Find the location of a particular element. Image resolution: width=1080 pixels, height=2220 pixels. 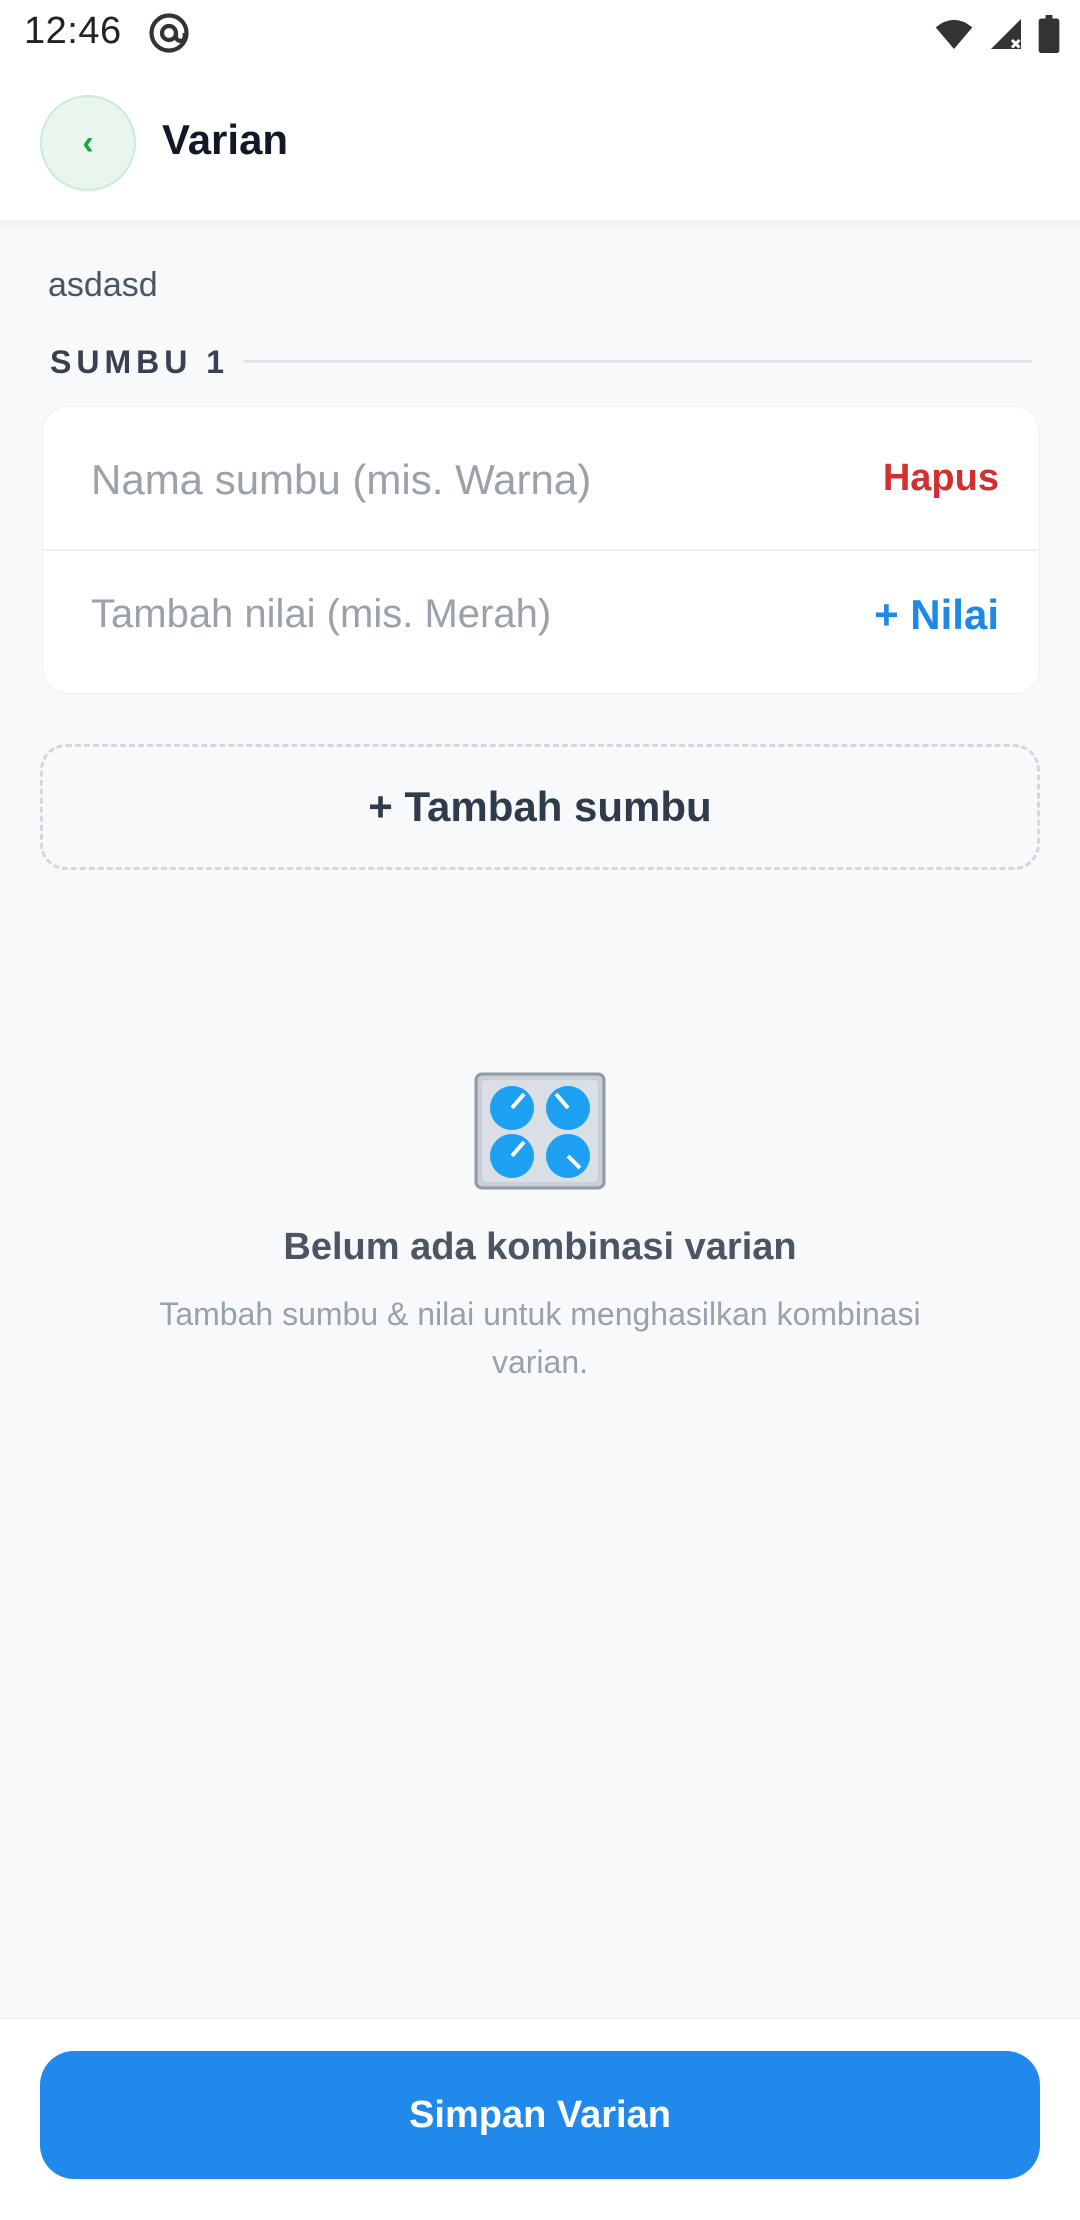

axis-card: Hapus + Nilai is located at coordinates (541, 550).